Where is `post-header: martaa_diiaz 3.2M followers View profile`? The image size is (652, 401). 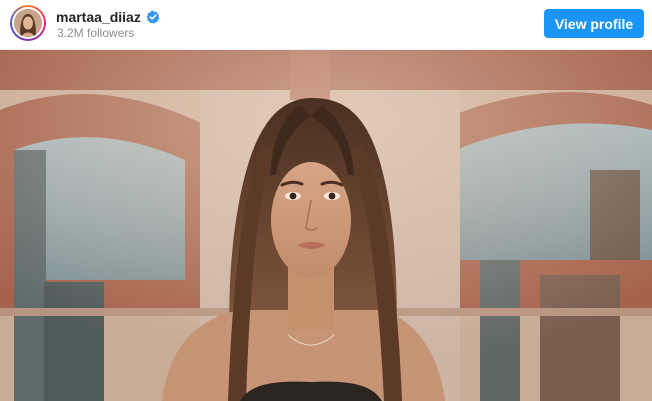 post-header: martaa_diiaz 3.2M followers View profile is located at coordinates (326, 25).